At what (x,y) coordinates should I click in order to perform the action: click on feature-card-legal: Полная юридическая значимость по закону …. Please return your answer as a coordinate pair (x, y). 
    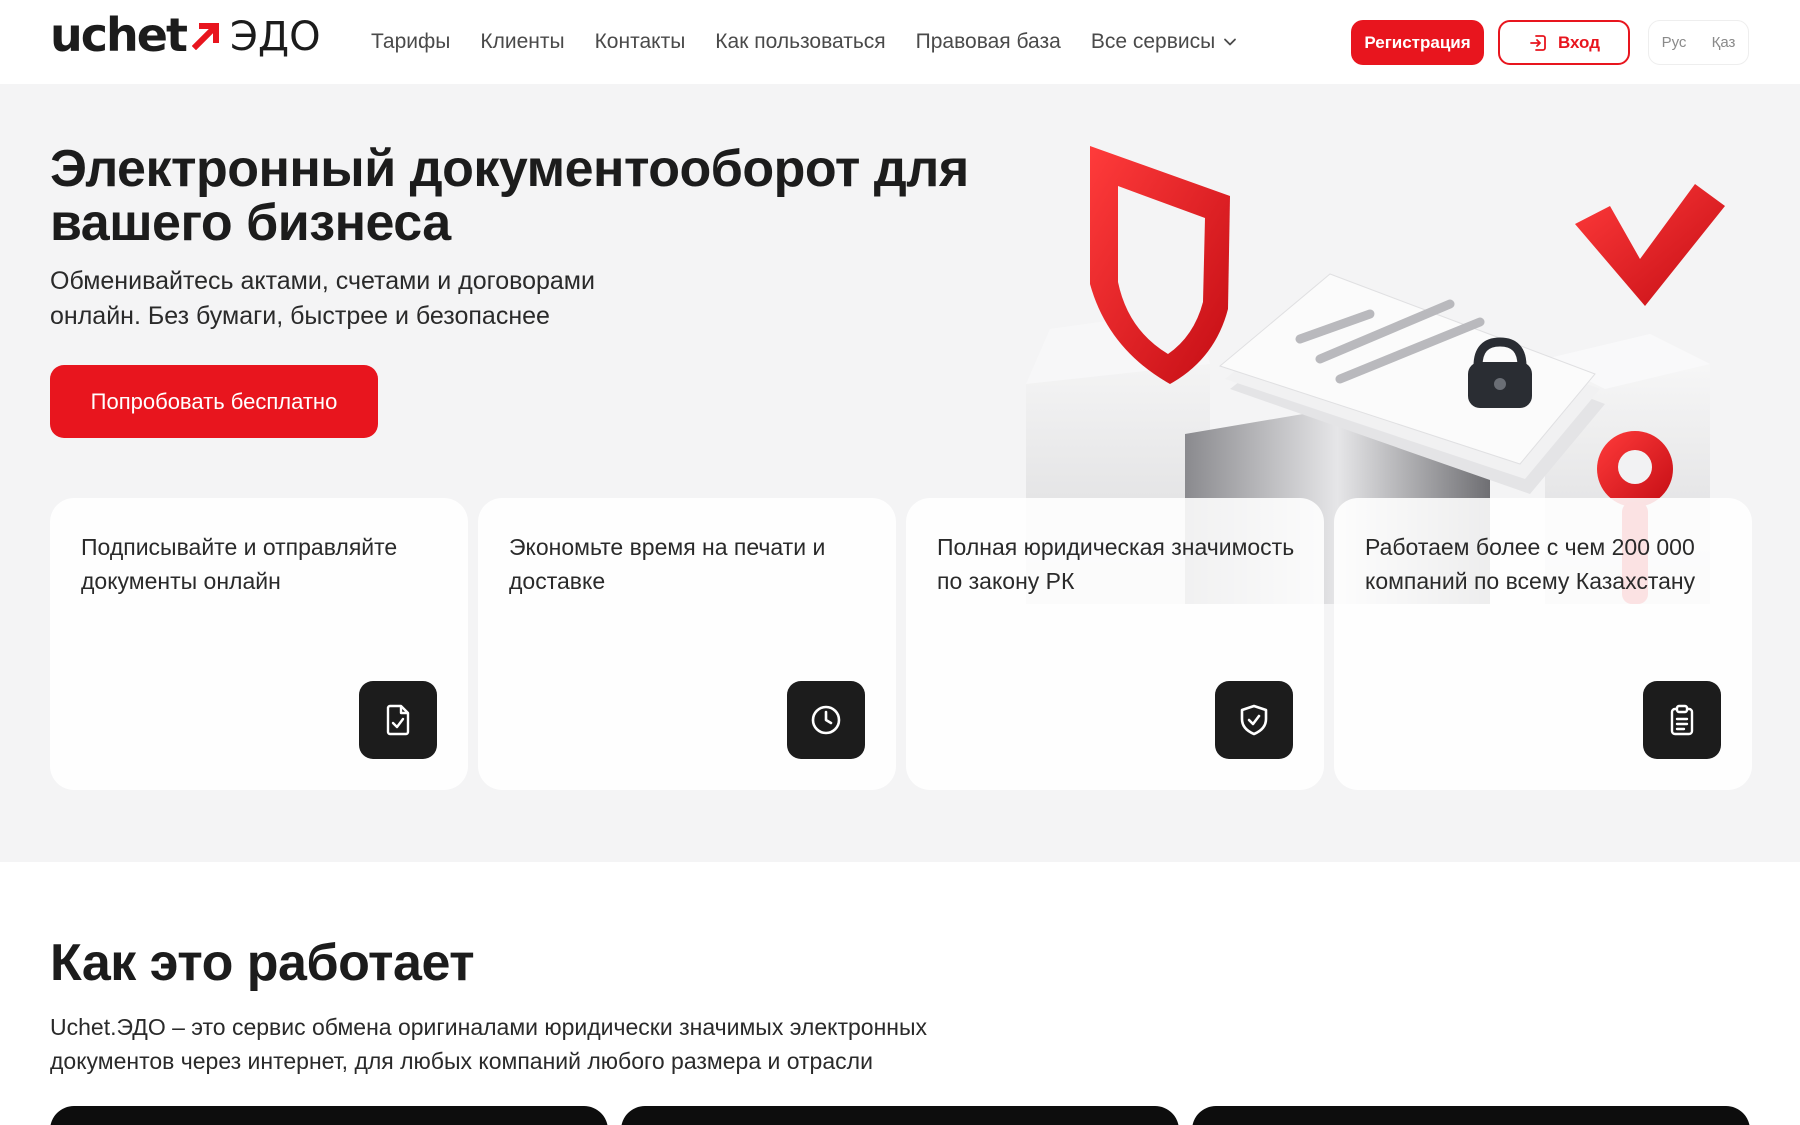
    Looking at the image, I should click on (1115, 644).